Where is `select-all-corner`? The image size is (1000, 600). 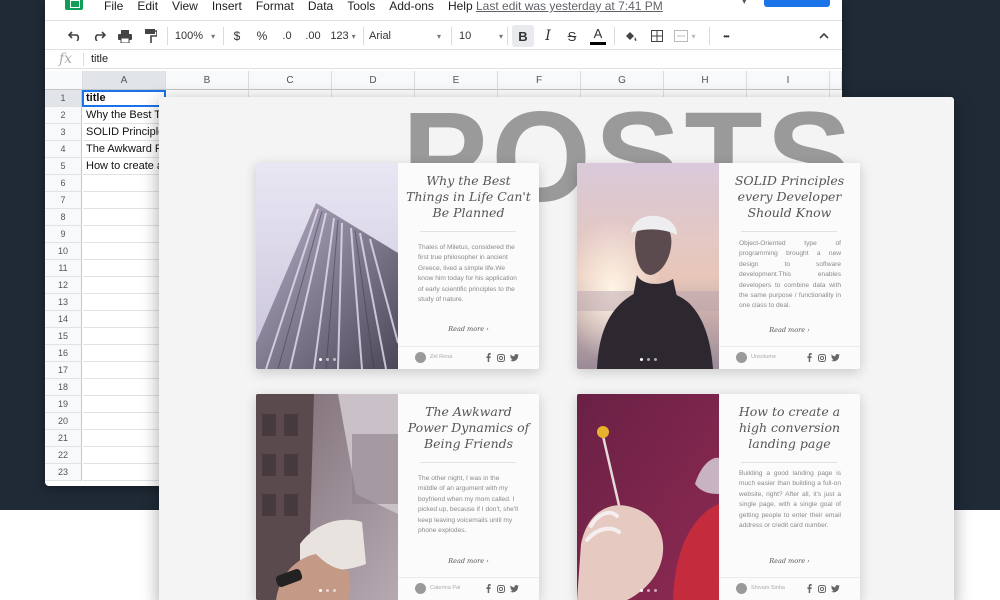
select-all-corner is located at coordinates (64, 80).